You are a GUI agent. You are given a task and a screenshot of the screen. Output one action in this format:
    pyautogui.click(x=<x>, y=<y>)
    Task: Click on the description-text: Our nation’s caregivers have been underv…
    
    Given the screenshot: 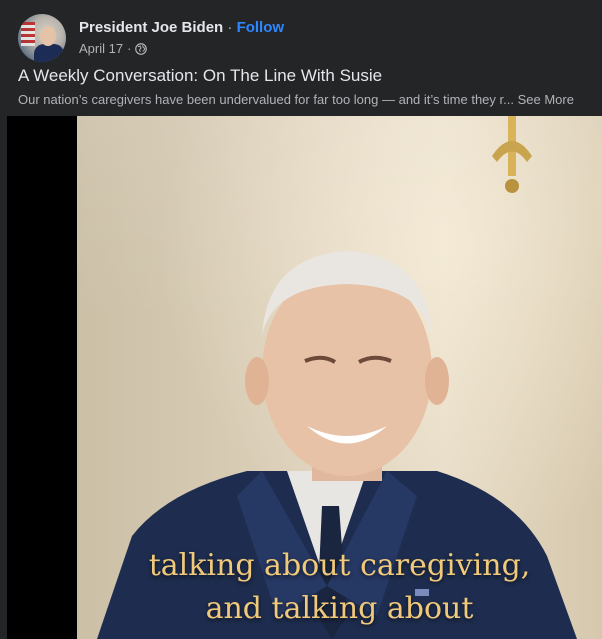 What is the action you would take?
    pyautogui.click(x=266, y=99)
    